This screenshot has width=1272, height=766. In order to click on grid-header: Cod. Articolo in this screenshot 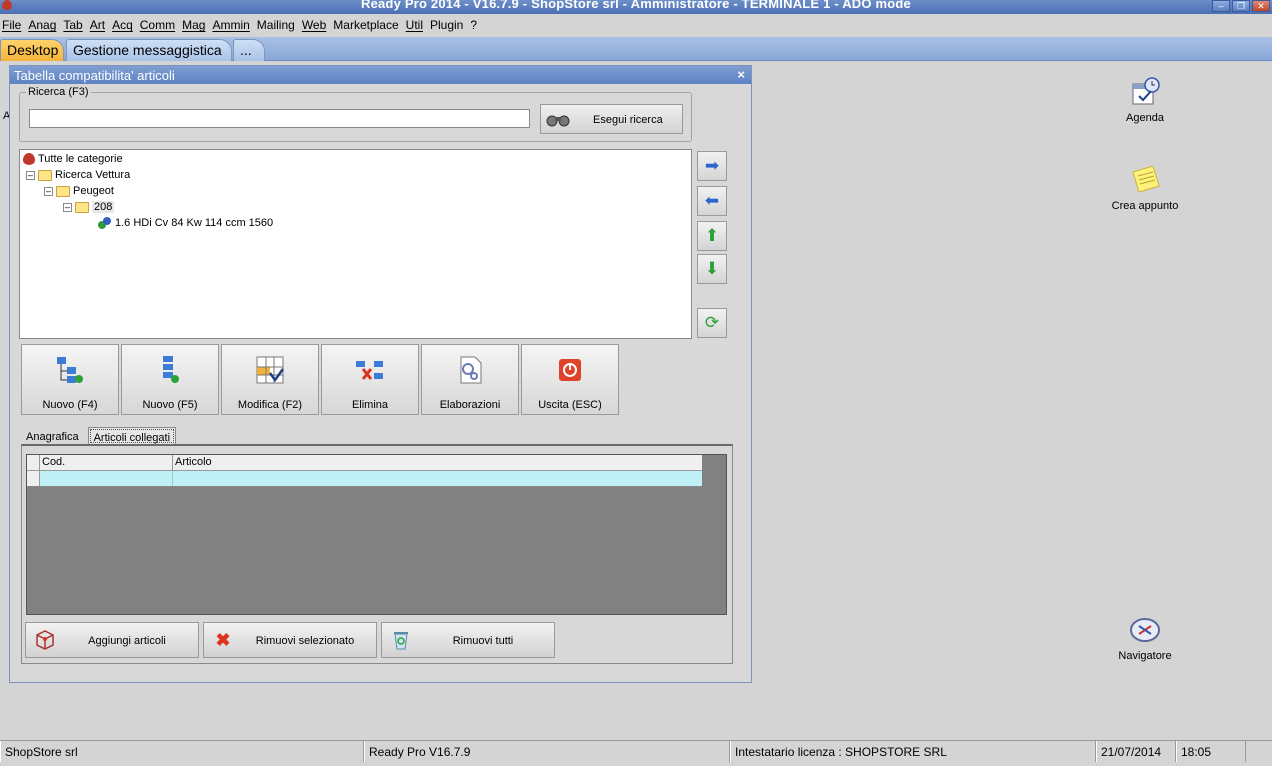, I will do `click(364, 463)`.